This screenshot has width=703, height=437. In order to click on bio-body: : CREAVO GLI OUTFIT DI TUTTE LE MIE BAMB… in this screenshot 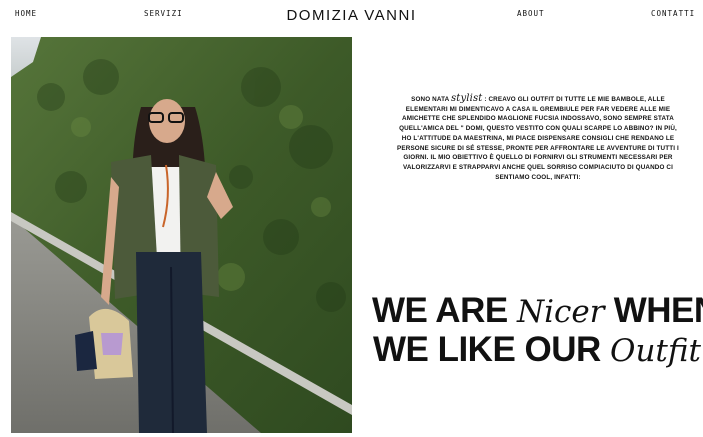, I will do `click(538, 138)`.